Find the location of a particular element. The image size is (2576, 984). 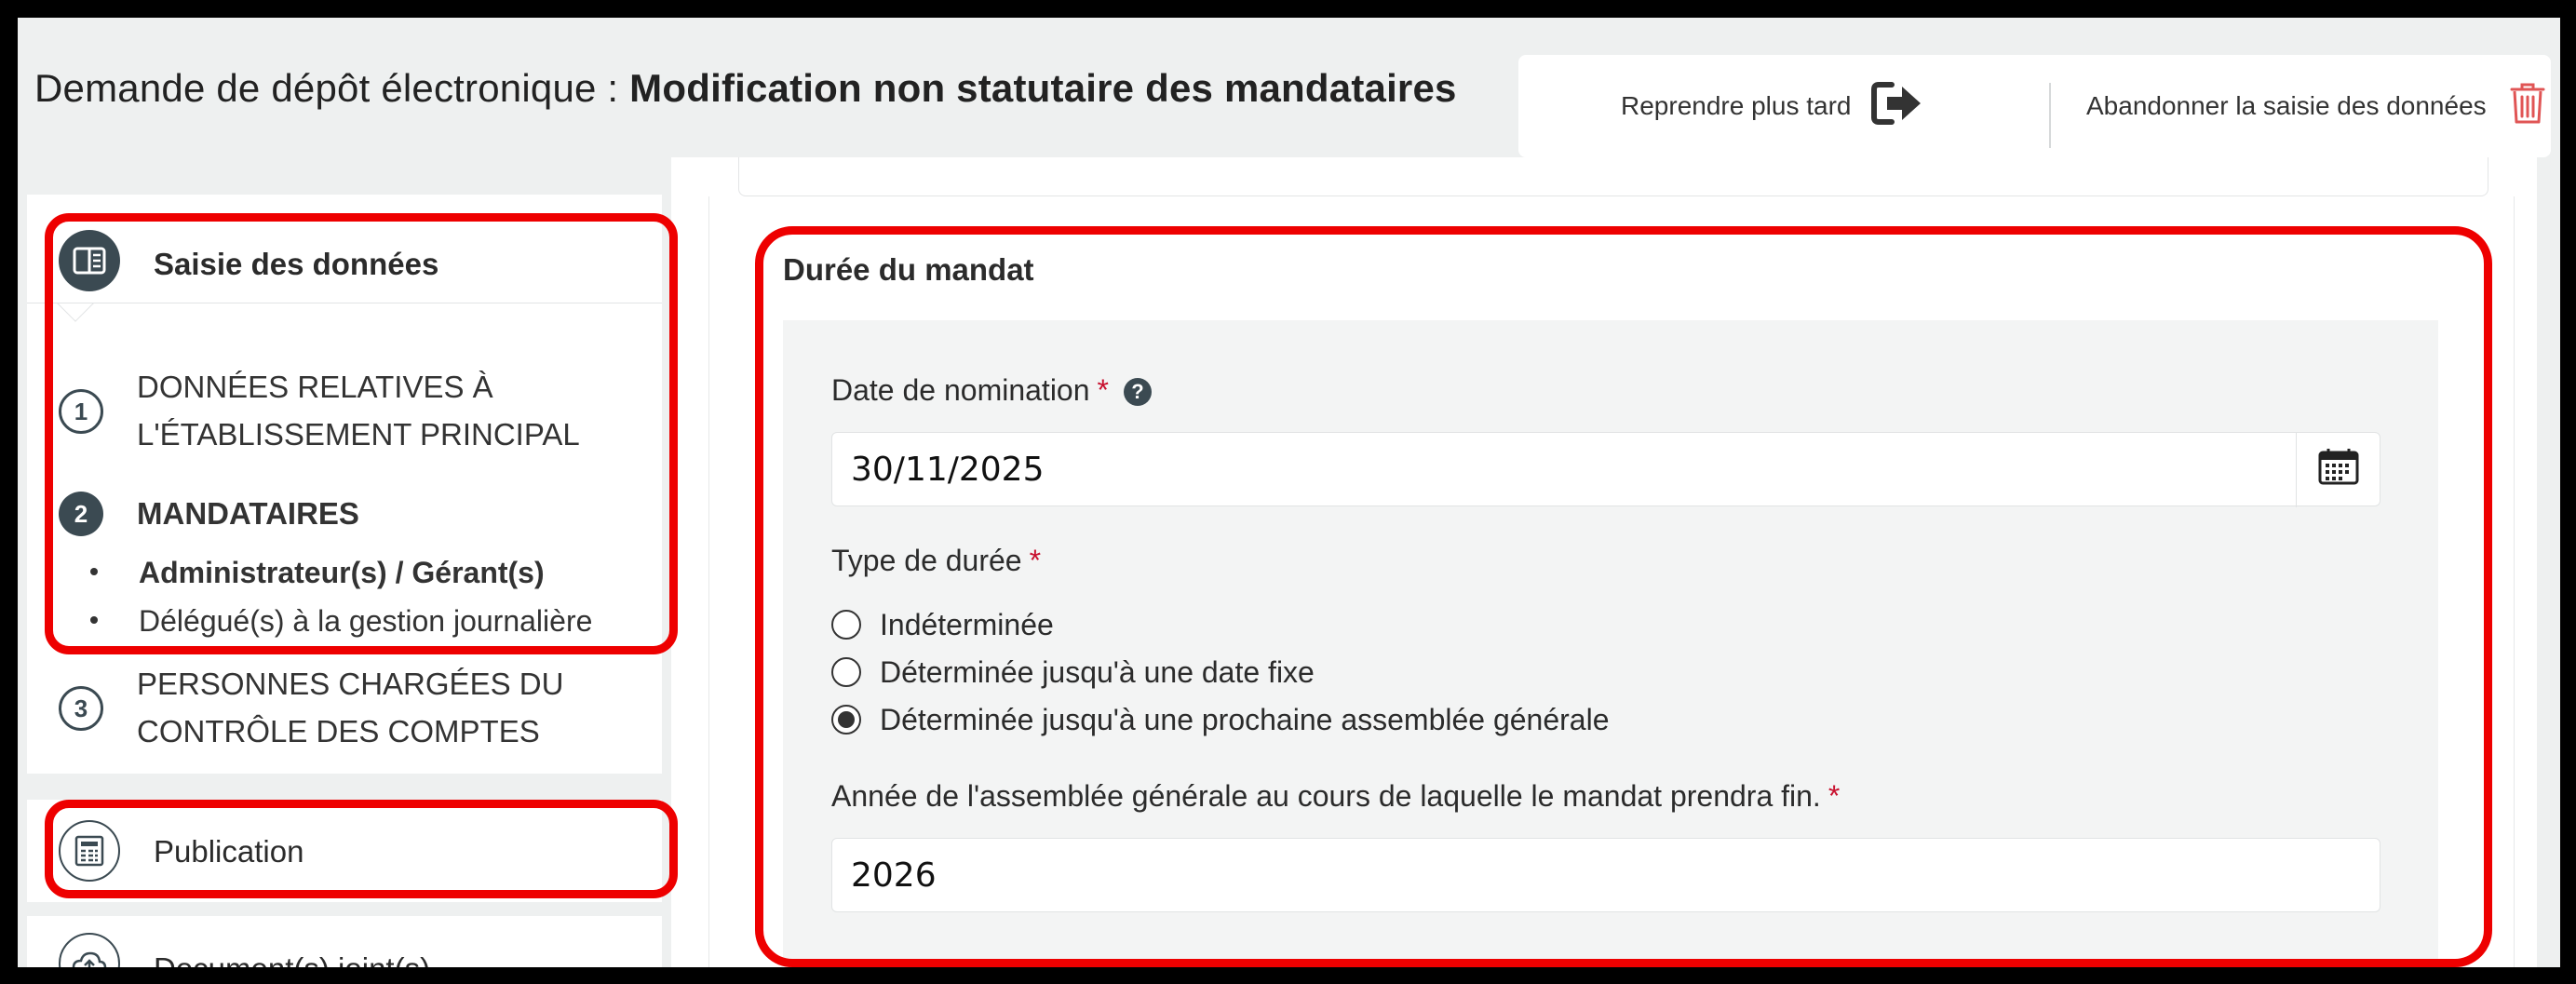

sub-item-administrateurs: Administrateur(s) / Gérant(s) is located at coordinates (317, 573).